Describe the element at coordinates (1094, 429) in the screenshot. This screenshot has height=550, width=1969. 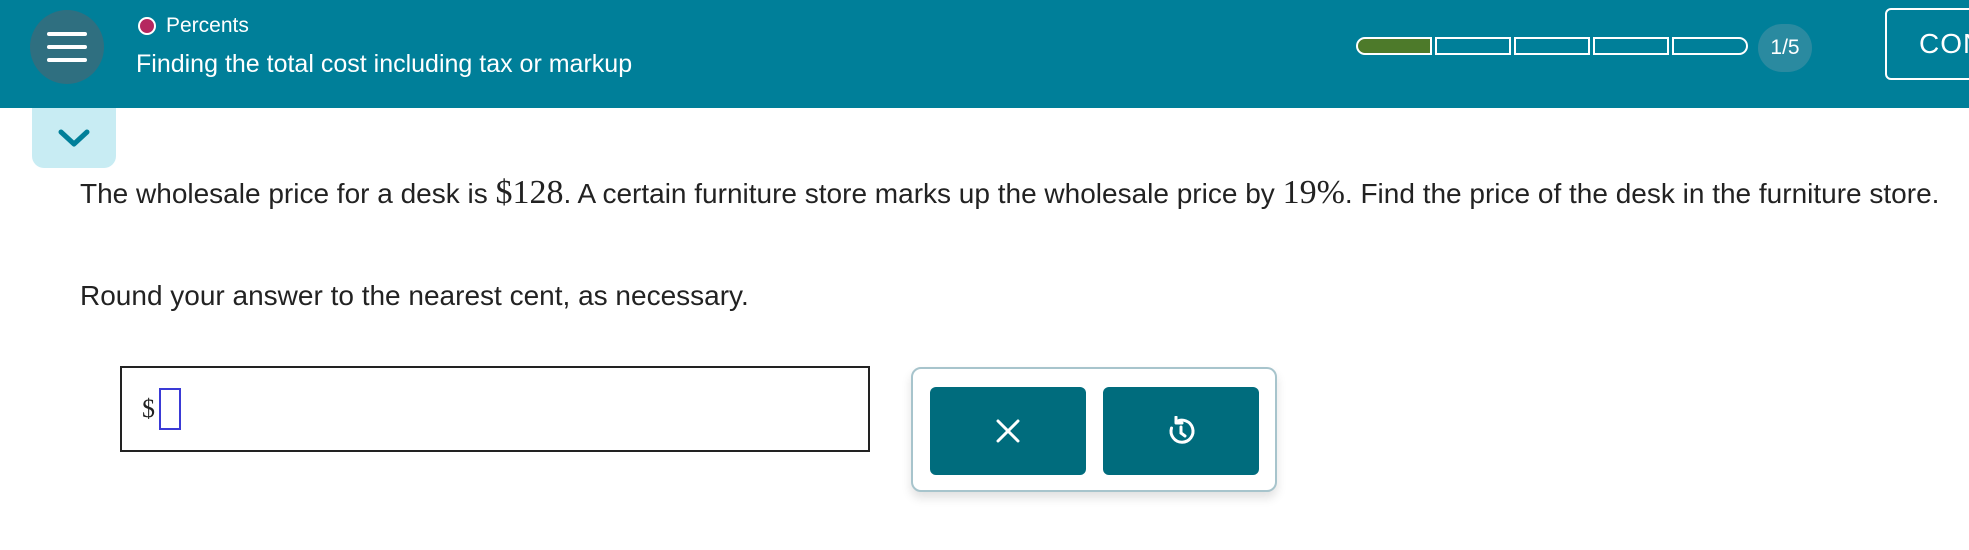
I see `answer-tools-panel` at that location.